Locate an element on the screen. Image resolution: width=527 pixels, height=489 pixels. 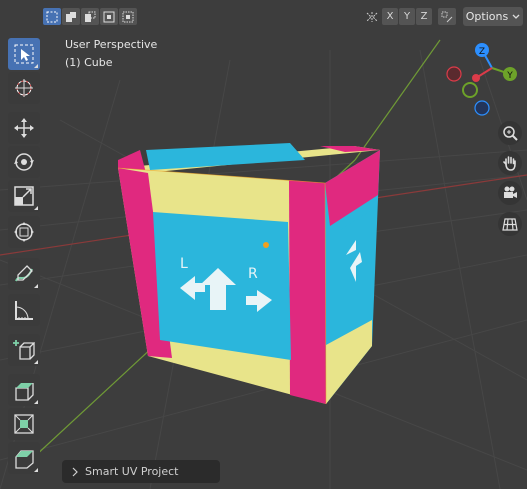
cube-front-pink-right is located at coordinates (307, 292).